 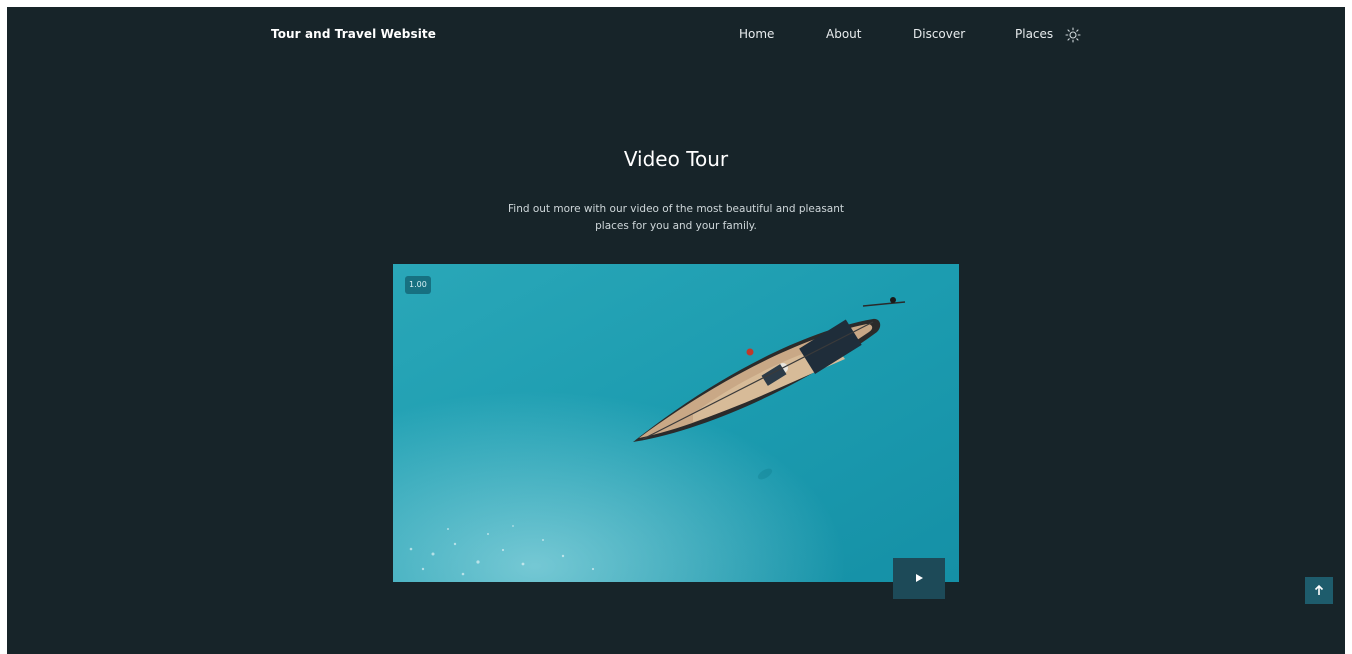 I want to click on theme-toggle-button, so click(x=1073, y=35).